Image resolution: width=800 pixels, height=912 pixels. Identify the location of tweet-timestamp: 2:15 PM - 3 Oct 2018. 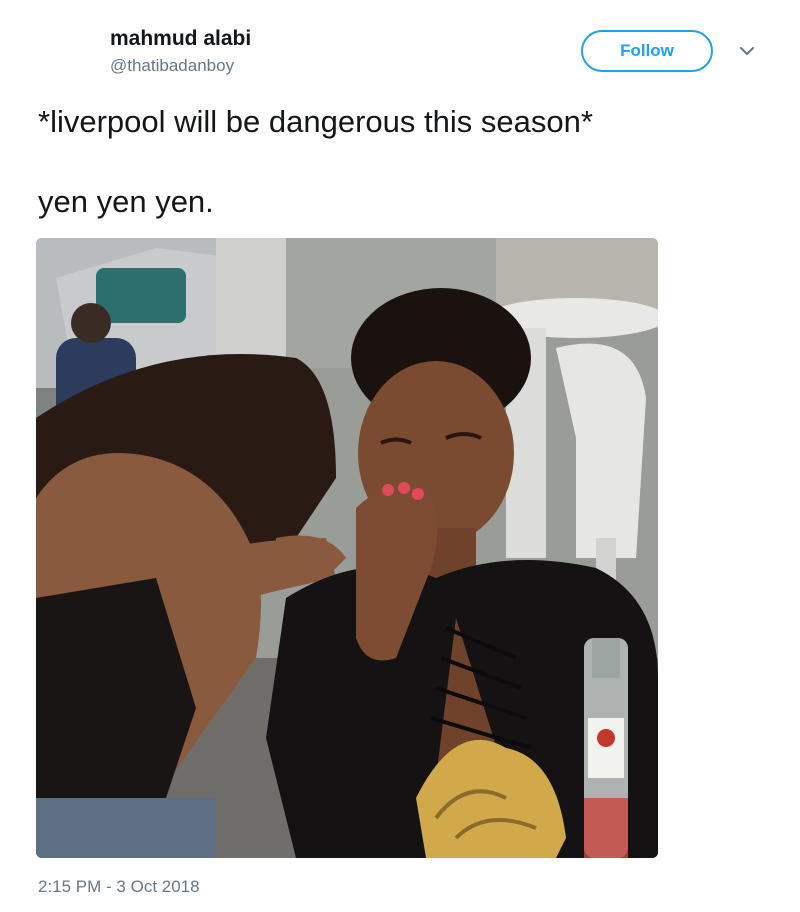
(119, 887).